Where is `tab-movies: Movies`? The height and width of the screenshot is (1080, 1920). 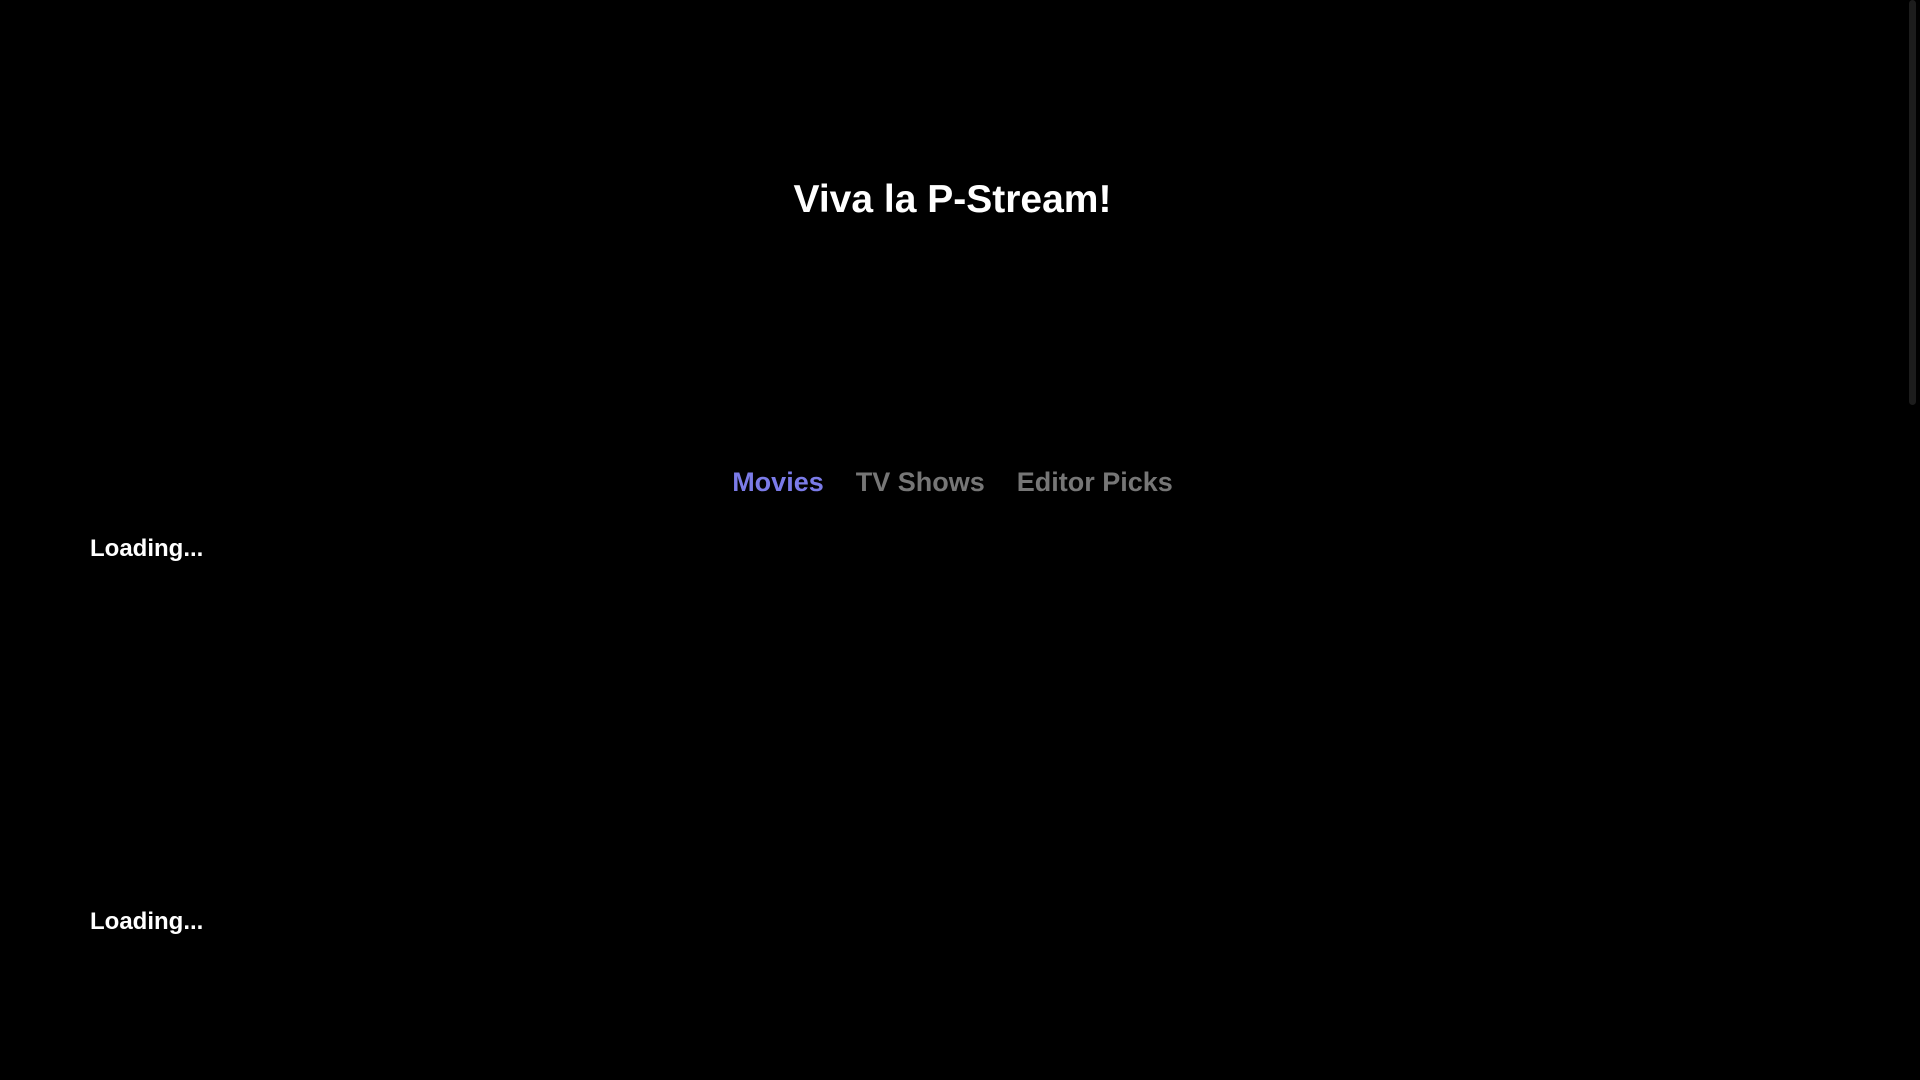
tab-movies: Movies is located at coordinates (778, 482).